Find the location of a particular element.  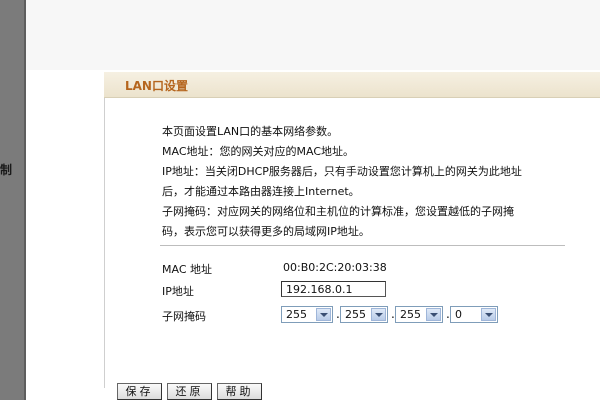

section-title: LAN口设置 is located at coordinates (156, 86).